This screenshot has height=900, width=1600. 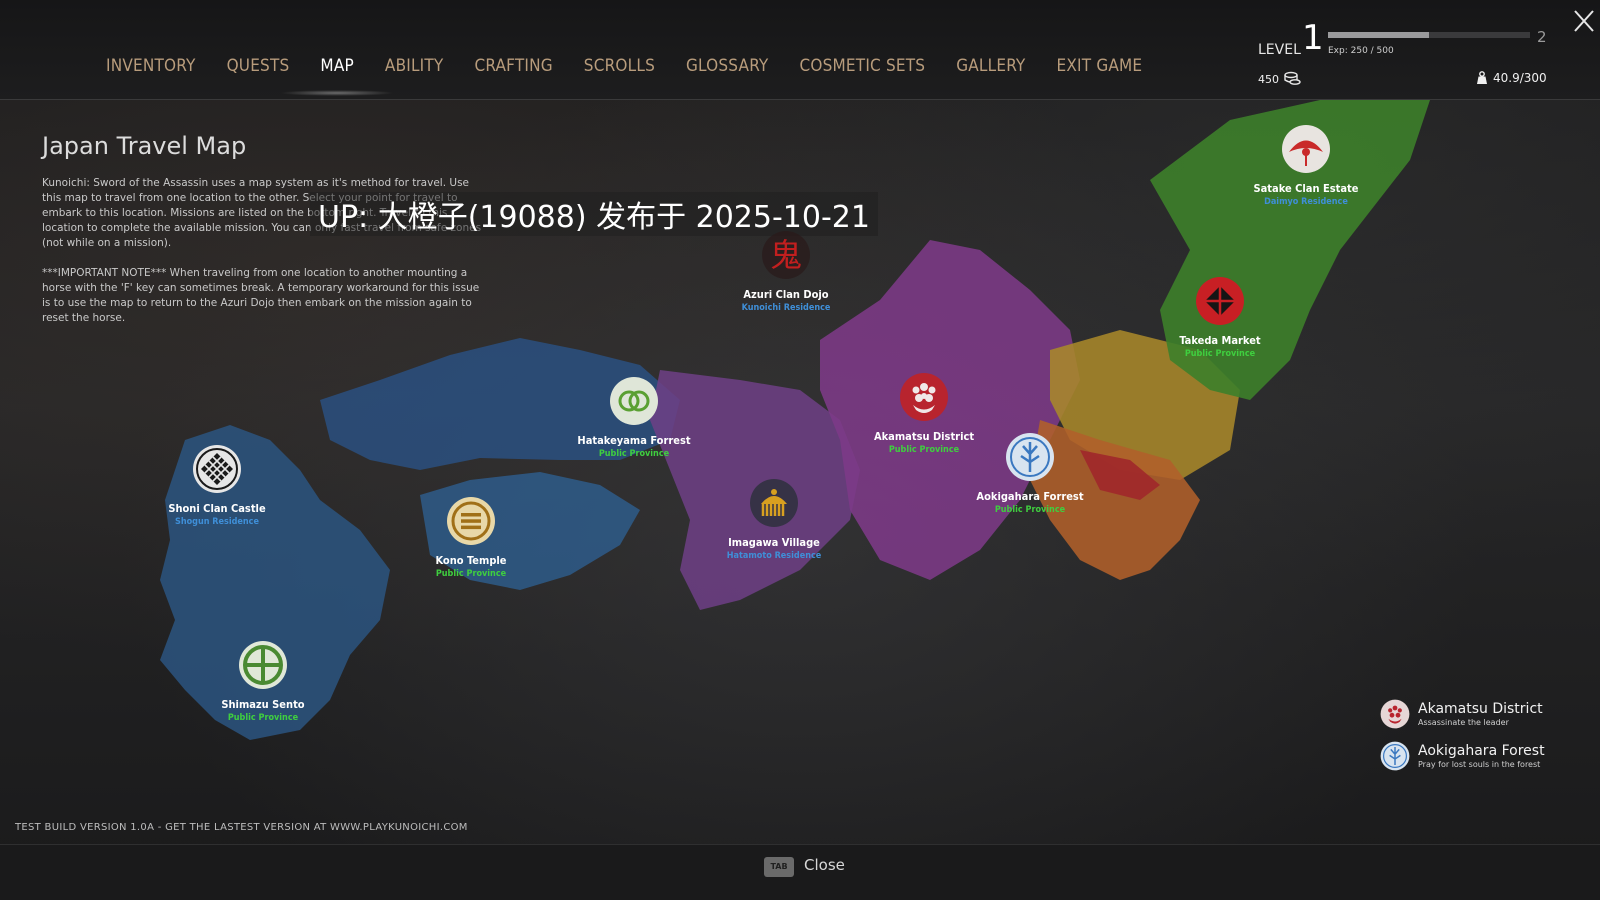 What do you see at coordinates (1292, 78) in the screenshot?
I see `coins-icon` at bounding box center [1292, 78].